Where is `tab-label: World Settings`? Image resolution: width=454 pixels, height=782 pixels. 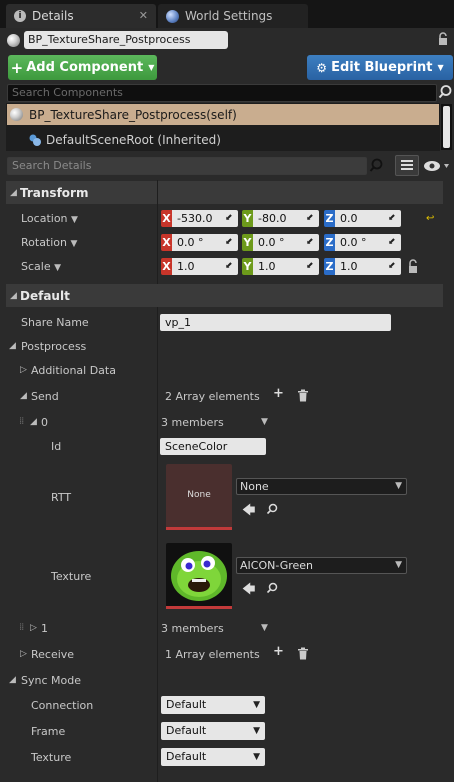 tab-label: World Settings is located at coordinates (229, 16).